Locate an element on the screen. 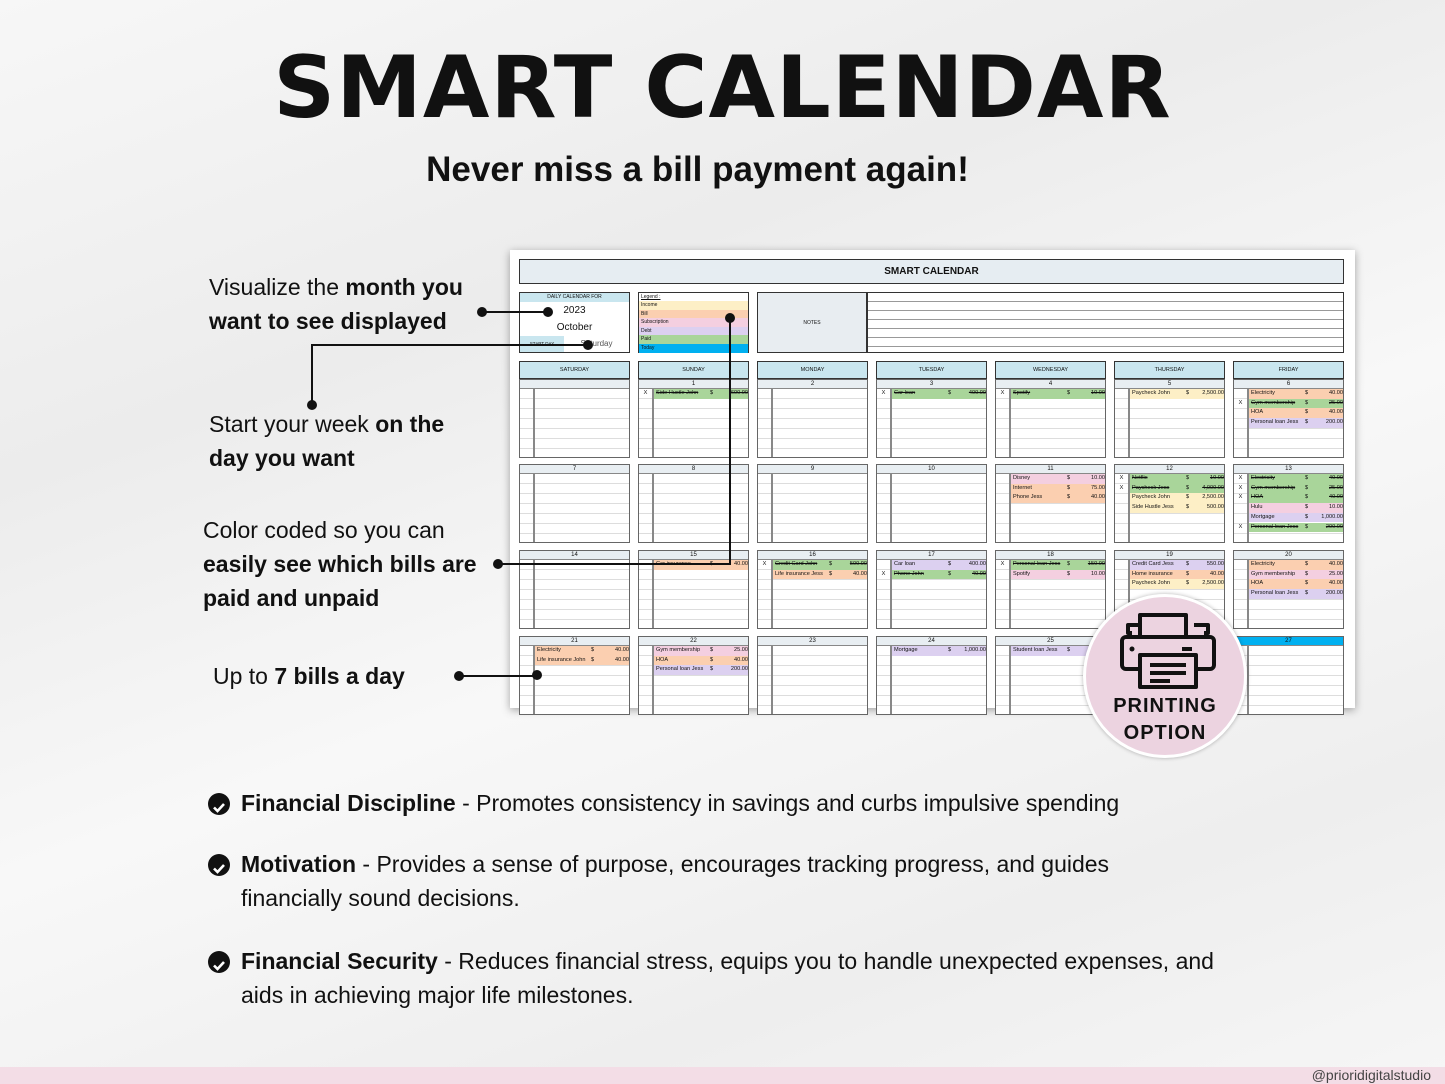 This screenshot has width=1445, height=1084. calendar-day is located at coordinates (574, 418).